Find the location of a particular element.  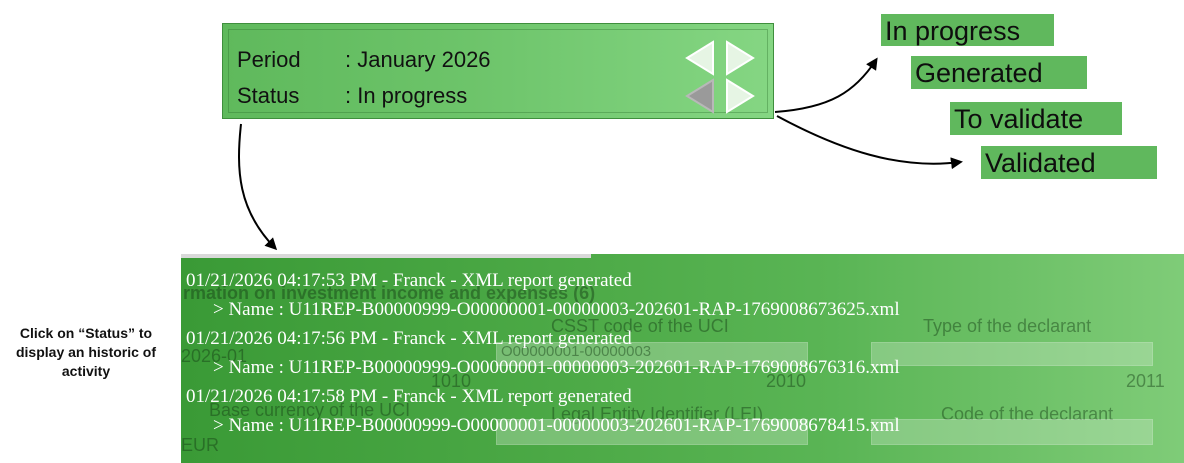

background-declarant-type-input is located at coordinates (1012, 354).